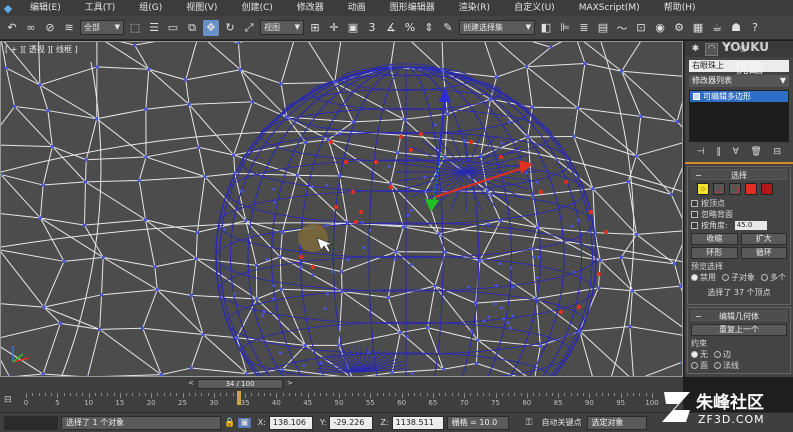  What do you see at coordinates (199, 8) in the screenshot?
I see `menu-view: 视图(V)` at bounding box center [199, 8].